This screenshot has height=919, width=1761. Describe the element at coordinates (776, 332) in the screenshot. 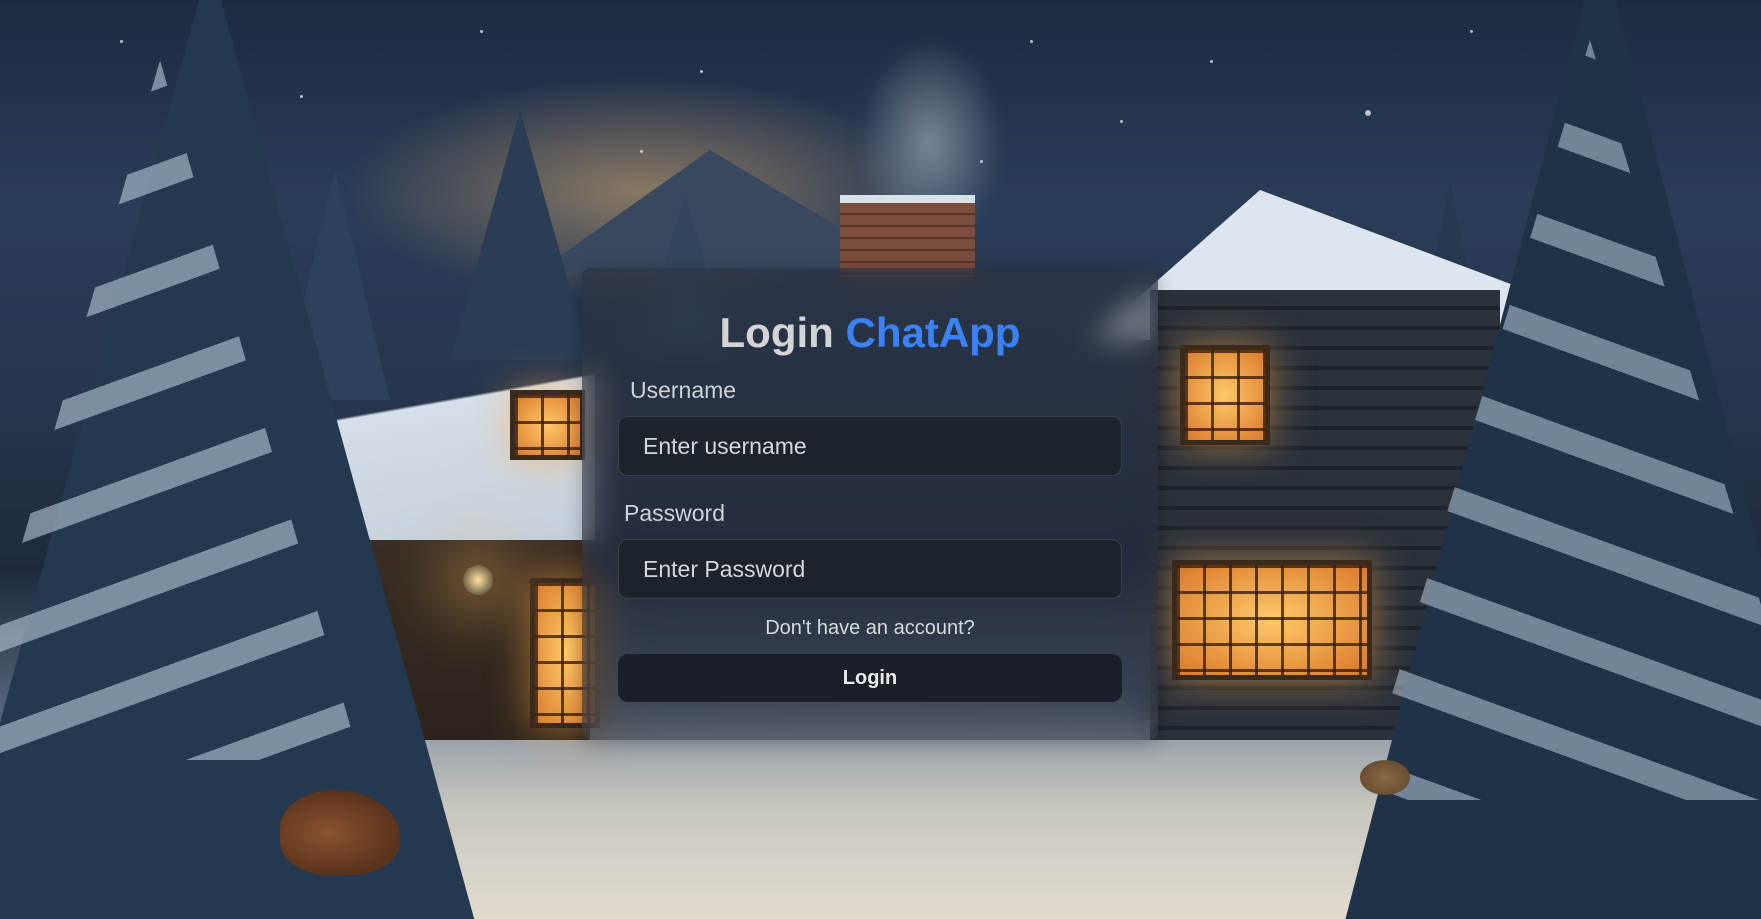

I see `login-title-prefix: Login` at that location.